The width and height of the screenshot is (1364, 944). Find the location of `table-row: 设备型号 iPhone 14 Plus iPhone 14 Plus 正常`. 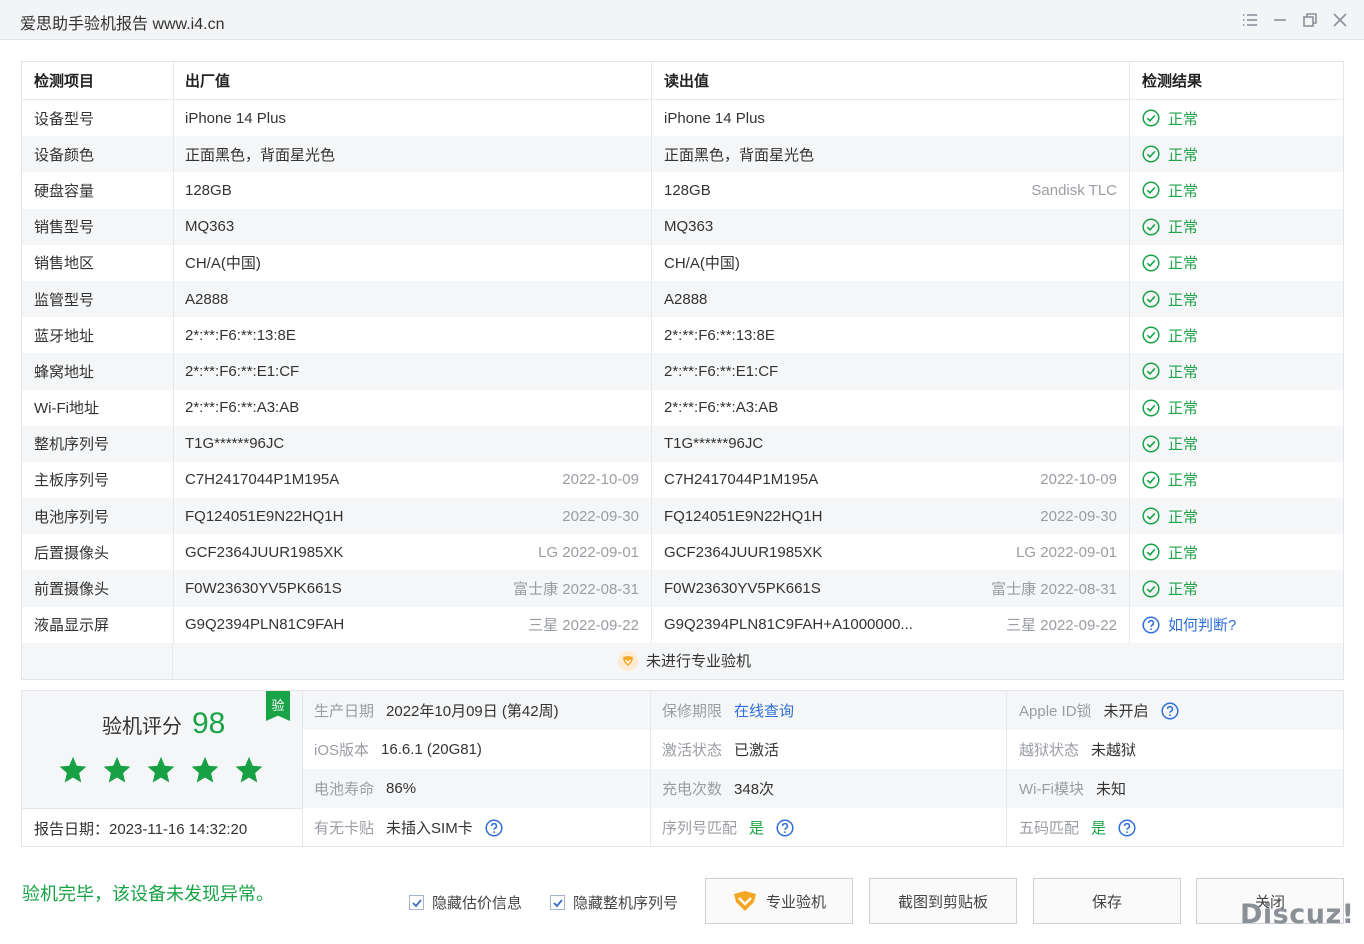

table-row: 设备型号 iPhone 14 Plus iPhone 14 Plus 正常 is located at coordinates (682, 118).